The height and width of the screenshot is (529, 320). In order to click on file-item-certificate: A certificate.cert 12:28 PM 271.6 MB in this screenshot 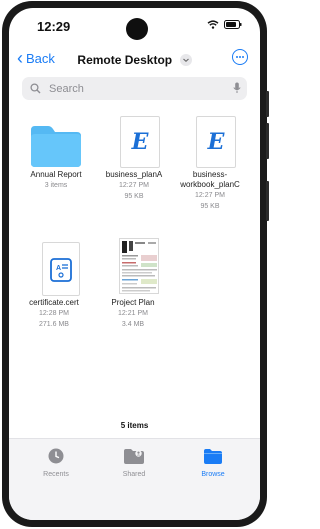, I will do `click(54, 281)`.